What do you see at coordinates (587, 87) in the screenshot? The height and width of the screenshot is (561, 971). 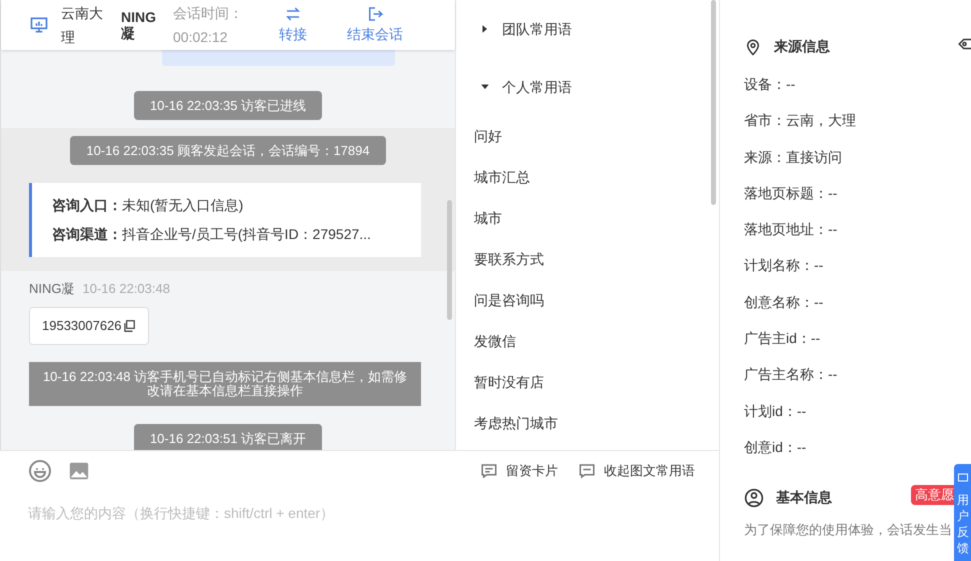 I see `phrase-group-toggle: 个人常用语` at bounding box center [587, 87].